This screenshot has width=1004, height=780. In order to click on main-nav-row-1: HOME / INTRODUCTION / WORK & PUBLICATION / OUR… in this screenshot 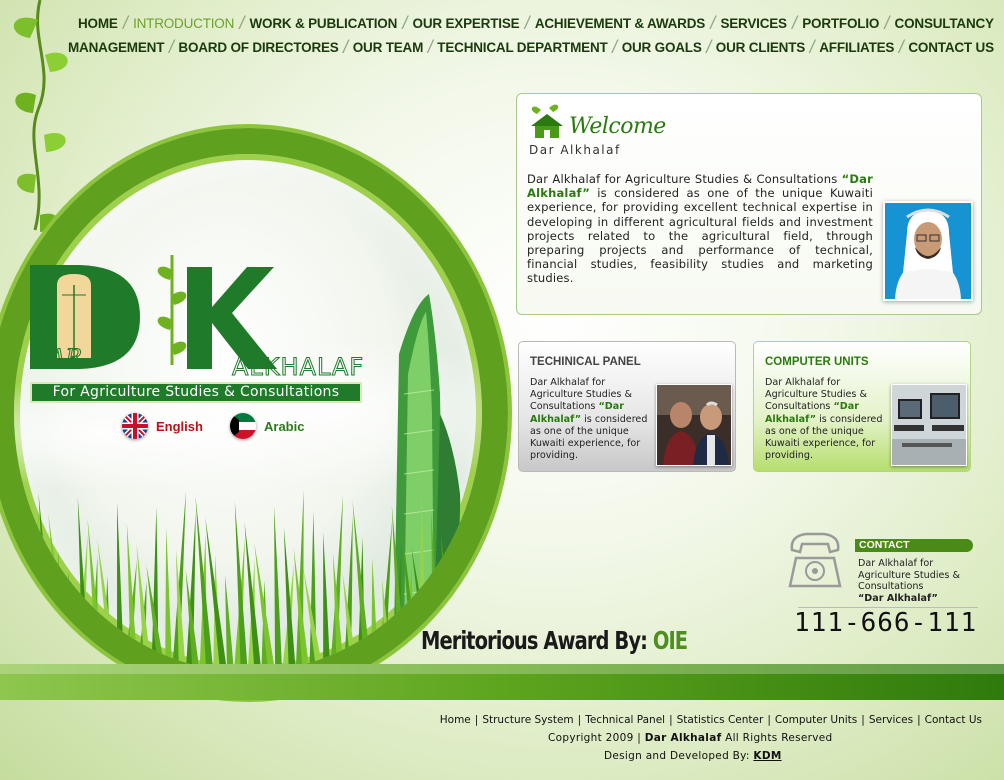, I will do `click(536, 23)`.